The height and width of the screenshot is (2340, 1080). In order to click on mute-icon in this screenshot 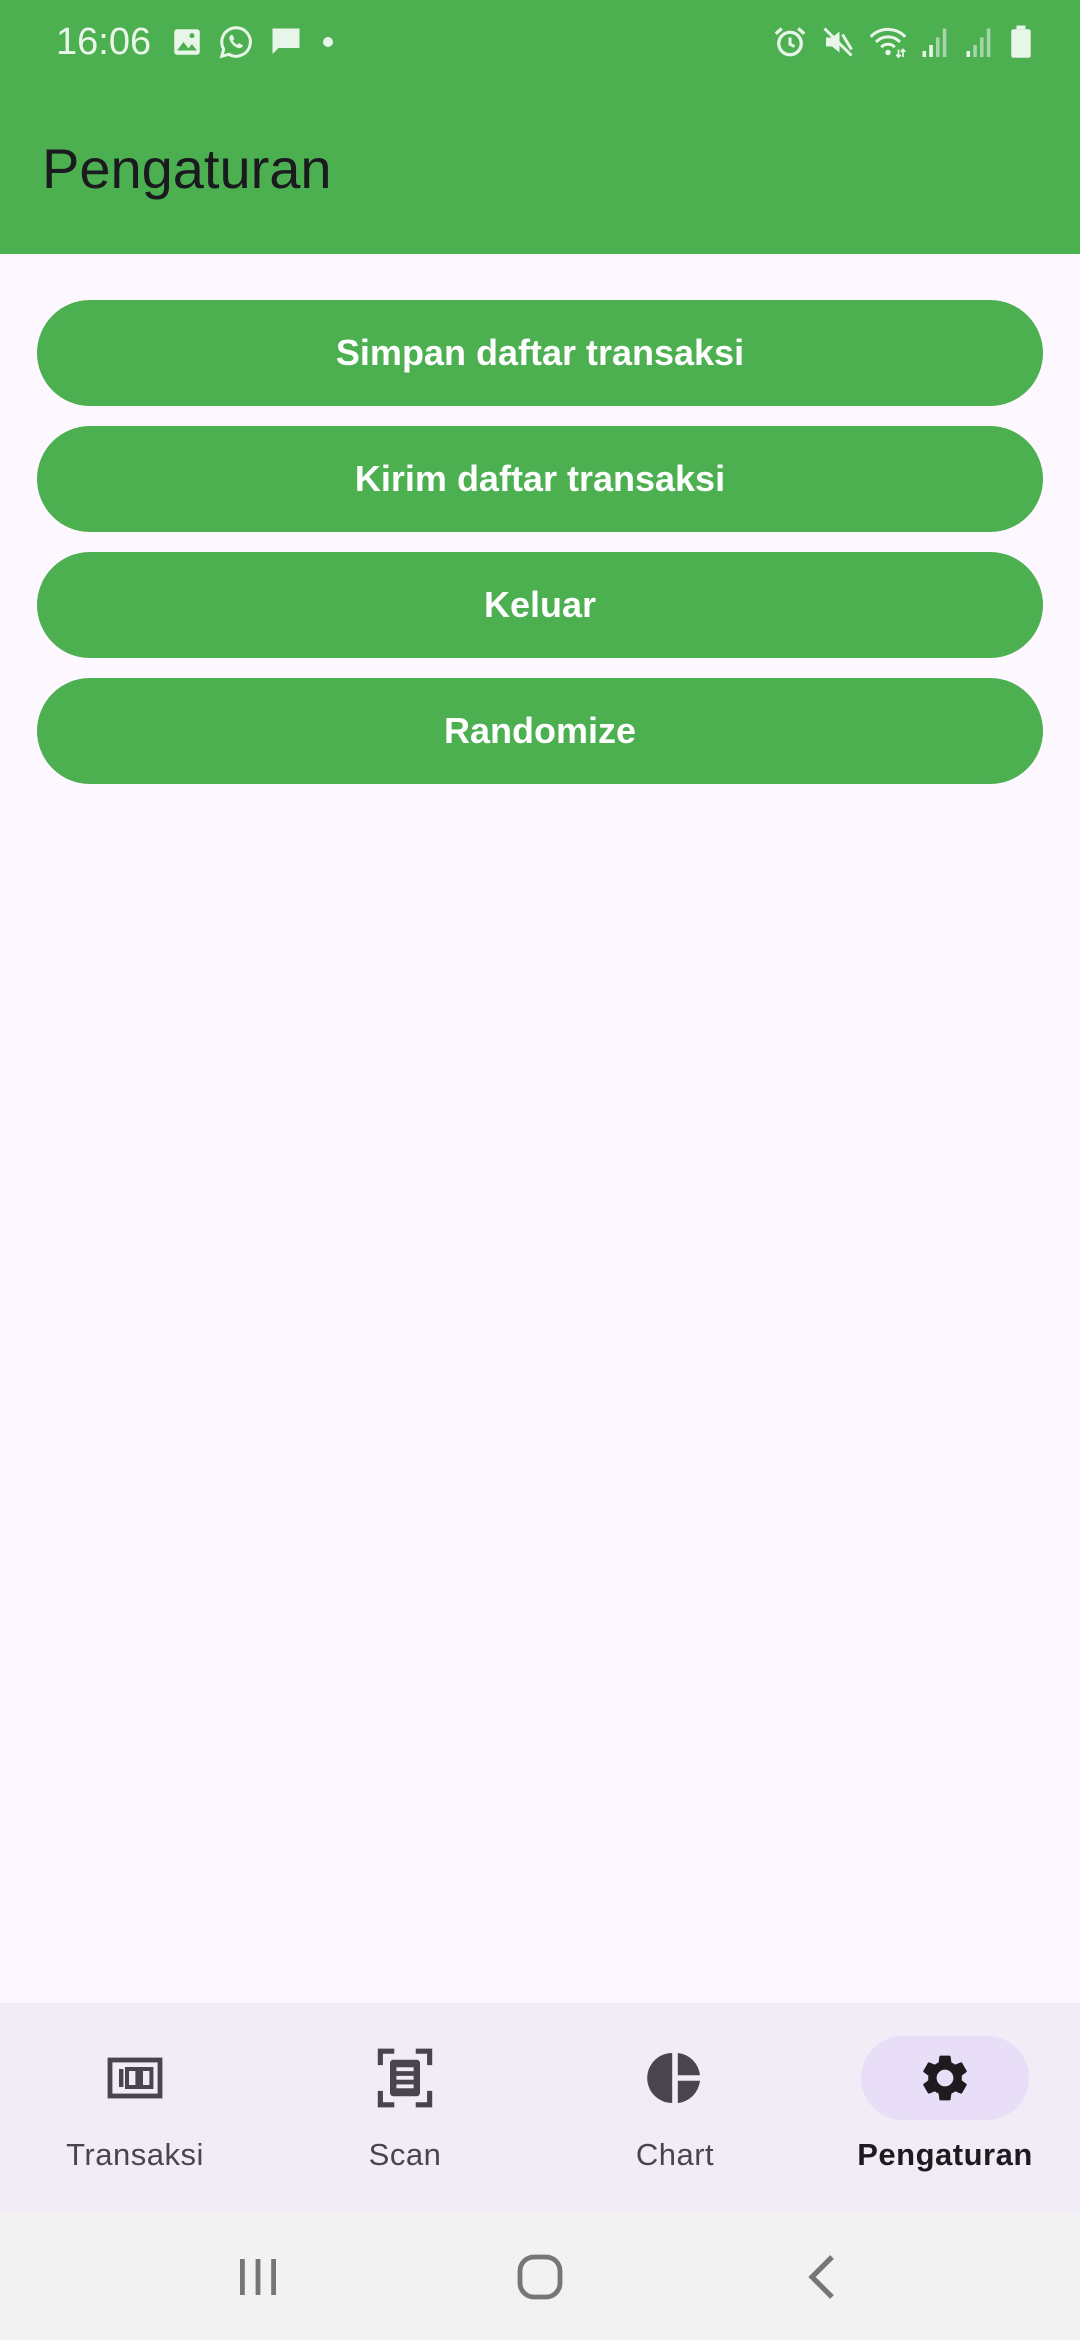, I will do `click(838, 42)`.